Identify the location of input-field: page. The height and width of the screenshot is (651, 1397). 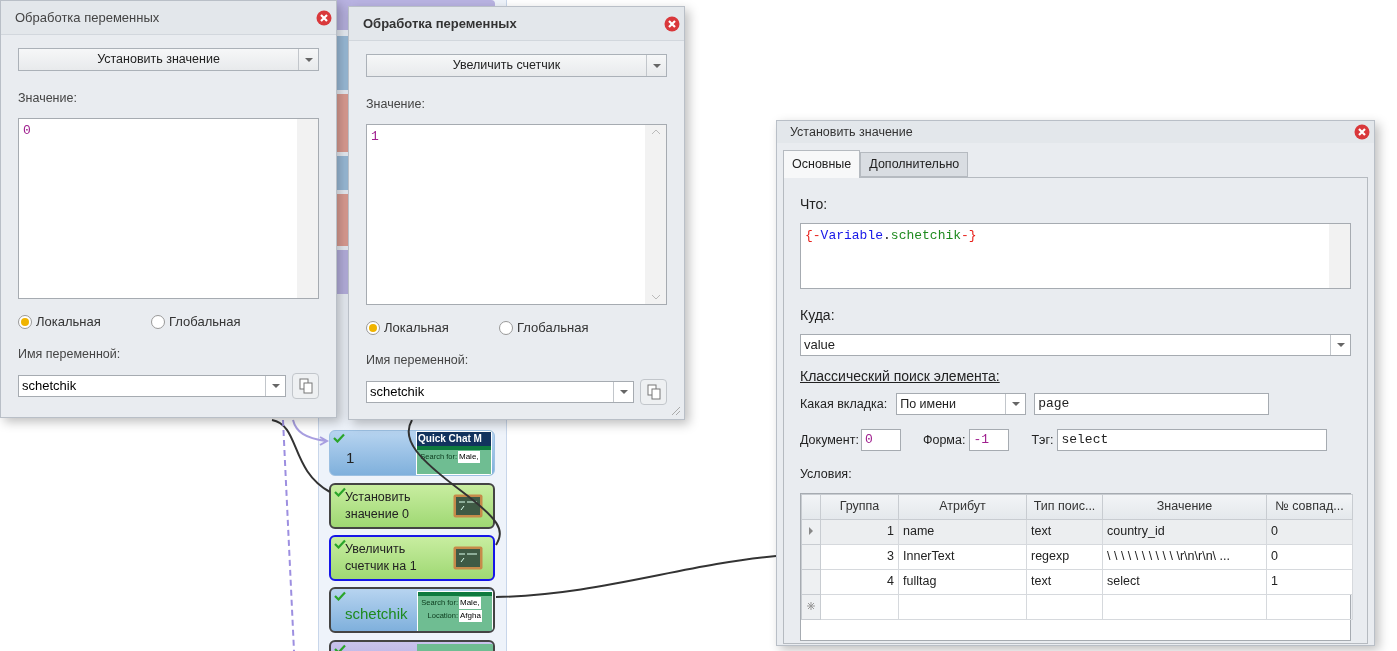
(1152, 404).